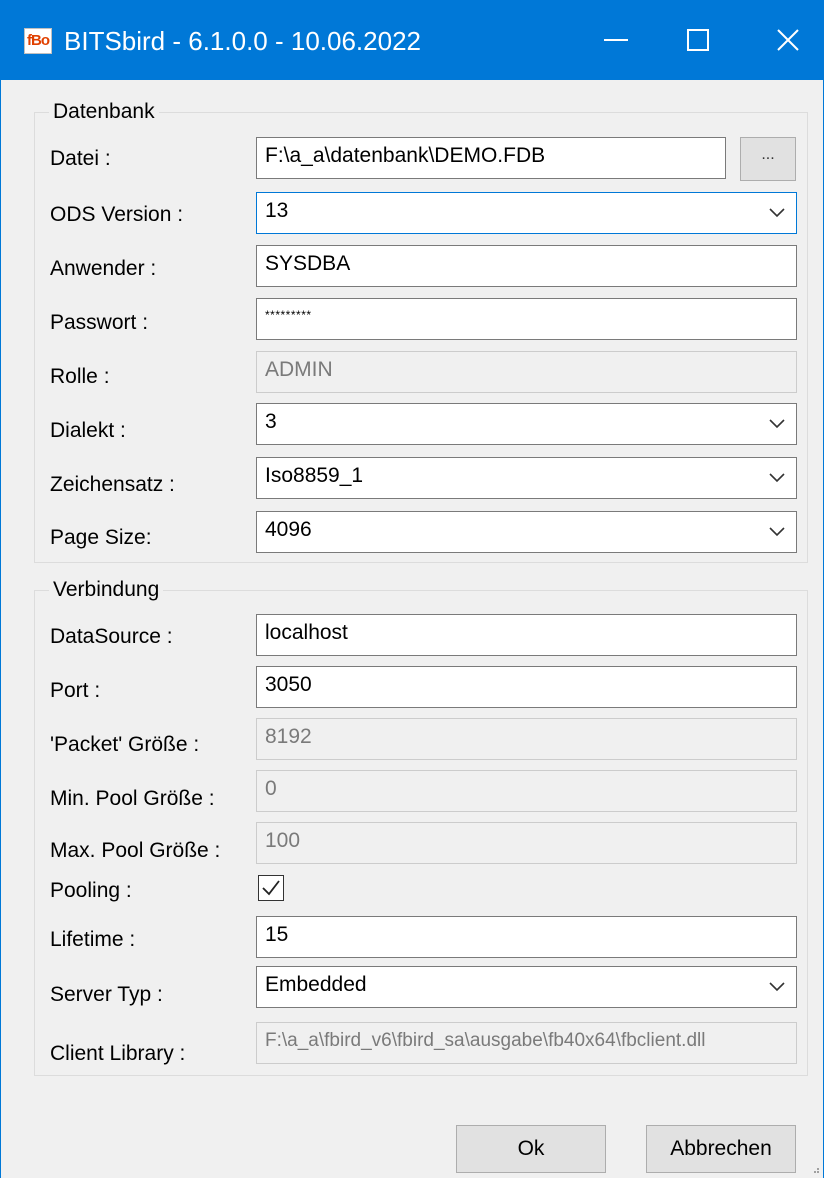 The width and height of the screenshot is (824, 1178). Describe the element at coordinates (526, 424) in the screenshot. I see `dialekt-select: 3` at that location.